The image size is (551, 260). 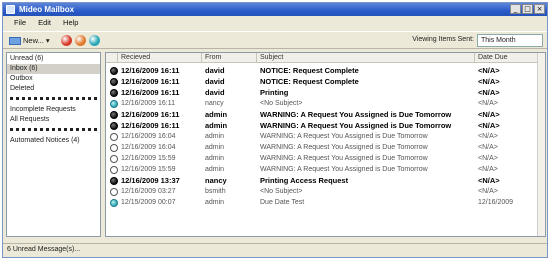 I want to click on menu-file: File, so click(x=20, y=23).